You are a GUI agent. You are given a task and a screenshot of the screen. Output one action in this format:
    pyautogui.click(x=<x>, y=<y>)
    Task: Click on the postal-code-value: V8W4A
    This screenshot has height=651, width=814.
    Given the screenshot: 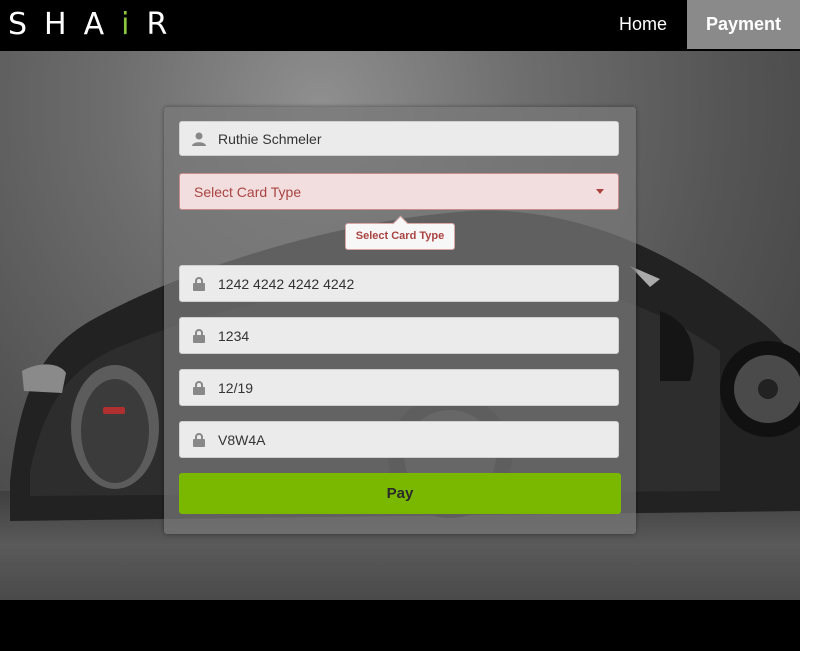 What is the action you would take?
    pyautogui.click(x=242, y=439)
    